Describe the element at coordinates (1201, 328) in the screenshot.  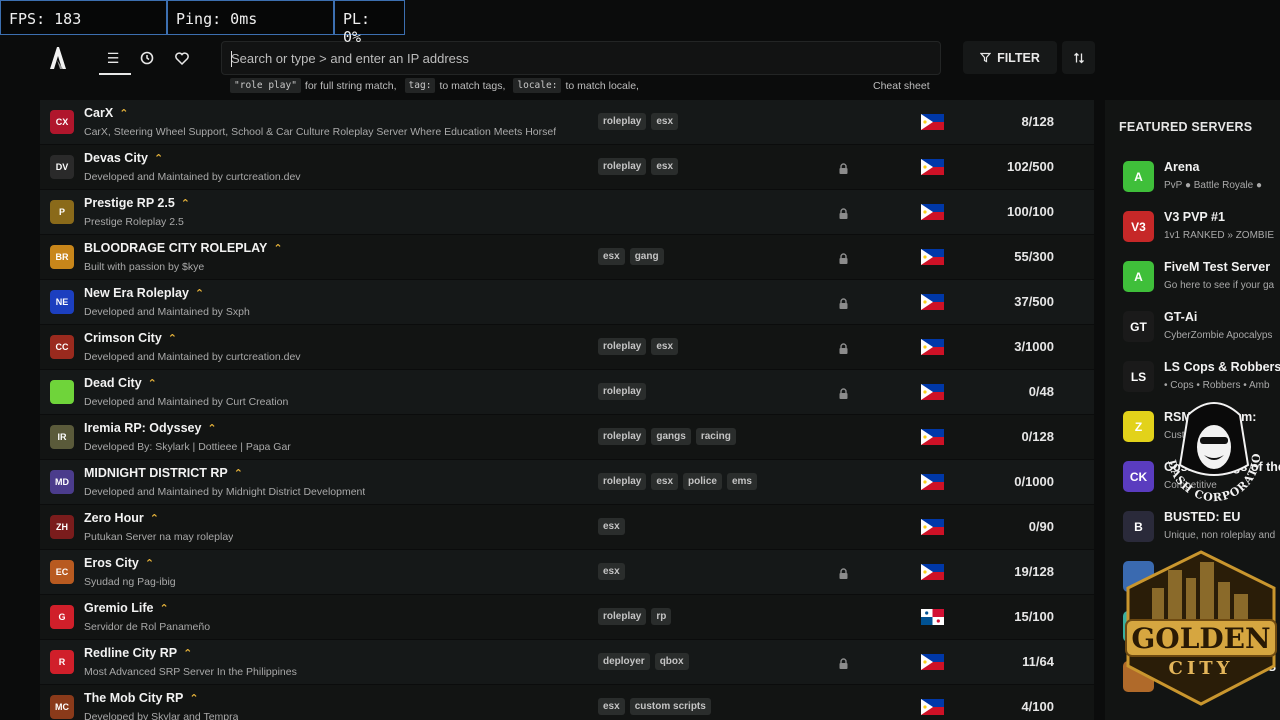
I see `featured-server-item: GT GT-Ai CyberZombie Apocalyps` at that location.